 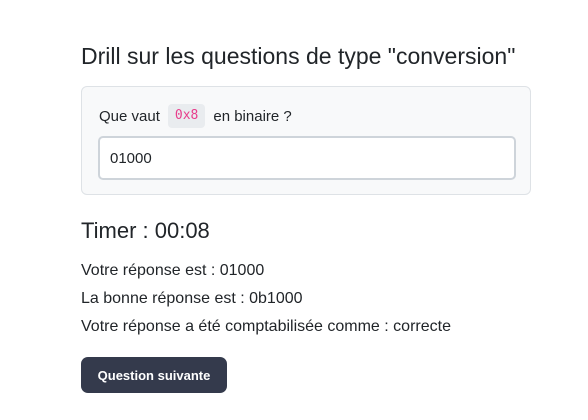 I want to click on question-code: 0x8, so click(x=186, y=116).